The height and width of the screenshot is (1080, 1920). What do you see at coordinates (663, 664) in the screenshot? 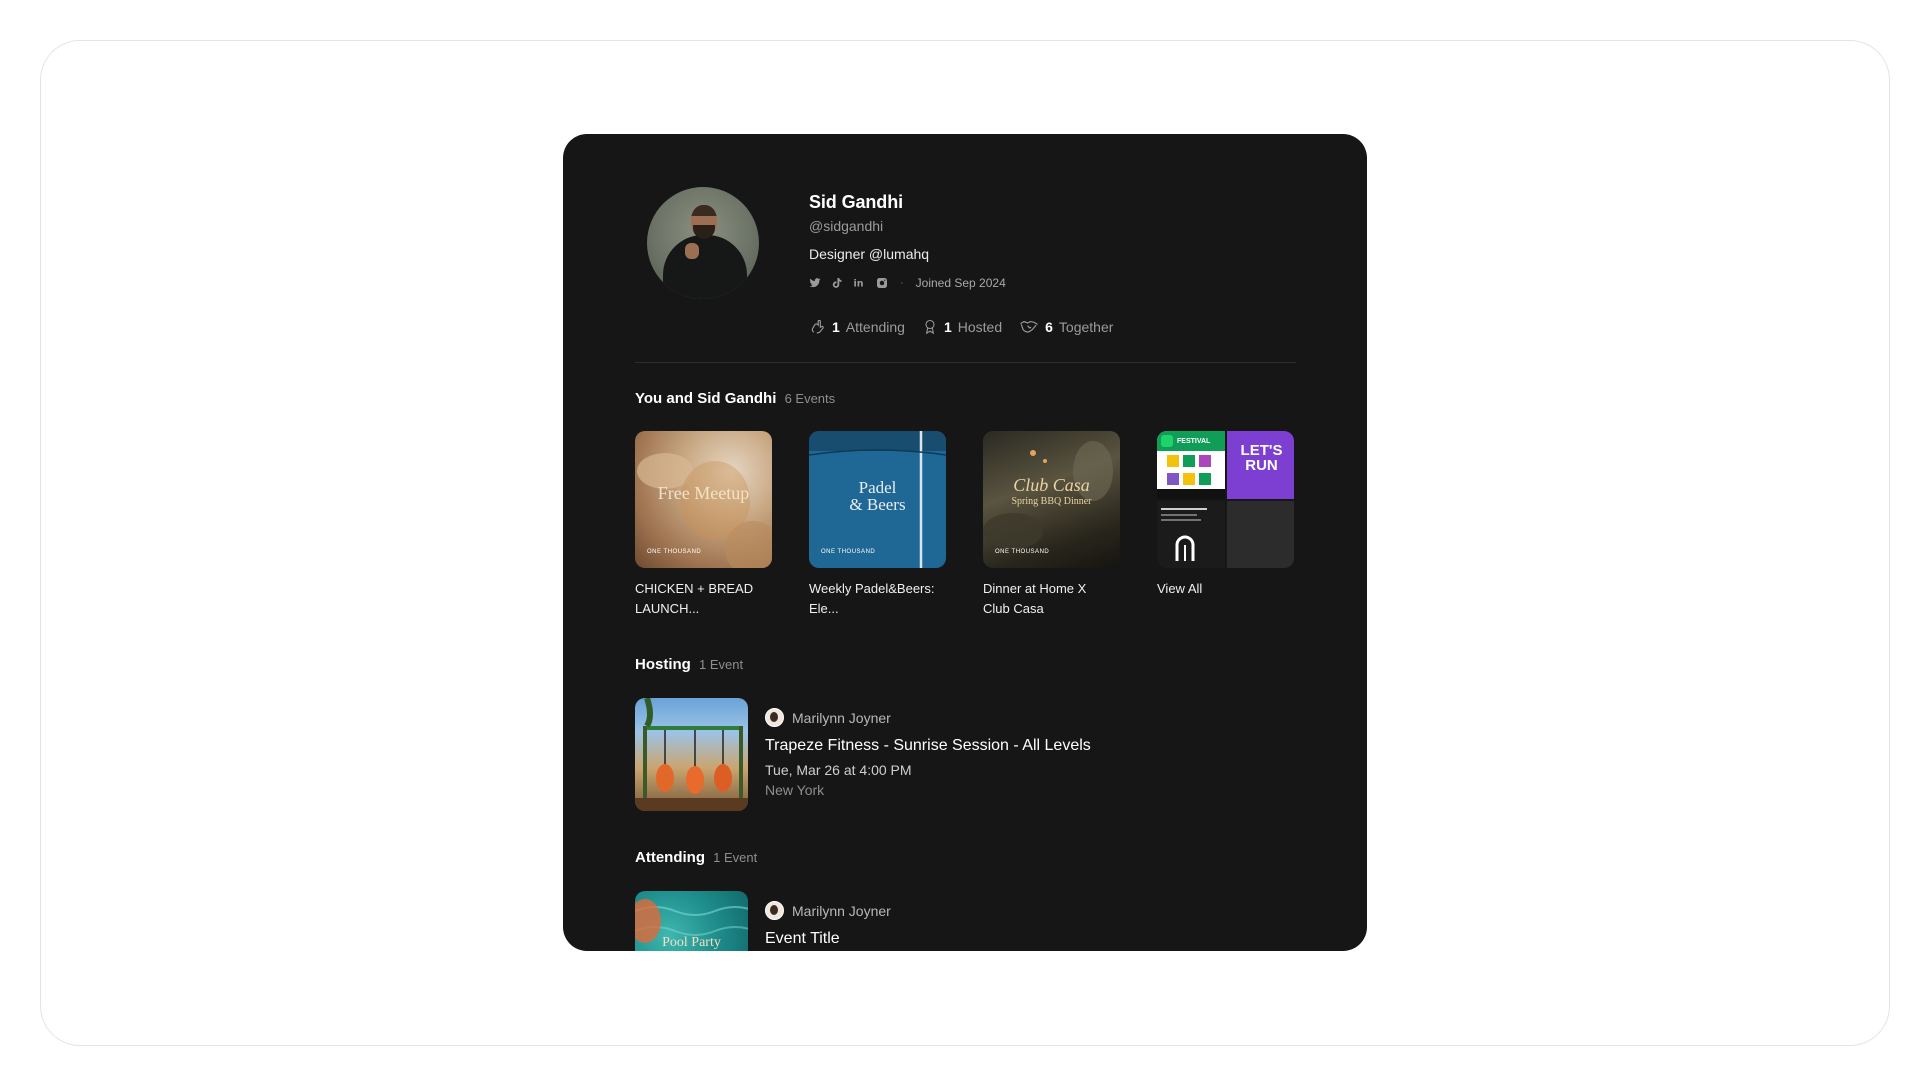
I see `hosting-title: Hosting` at bounding box center [663, 664].